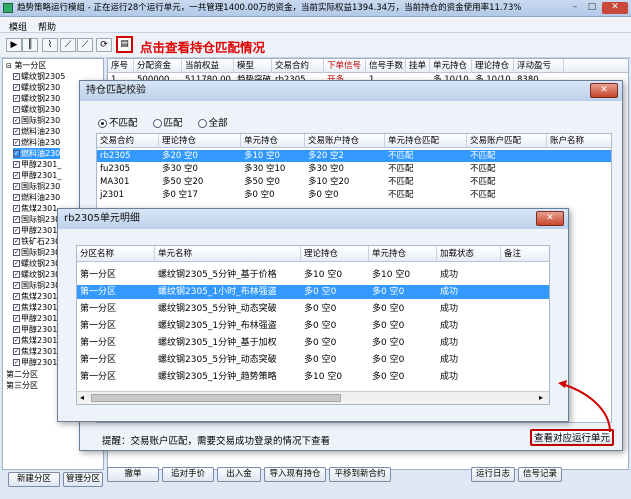 The height and width of the screenshot is (499, 631). What do you see at coordinates (335, 254) in the screenshot?
I see `detail-col-header: 理论持仓` at bounding box center [335, 254].